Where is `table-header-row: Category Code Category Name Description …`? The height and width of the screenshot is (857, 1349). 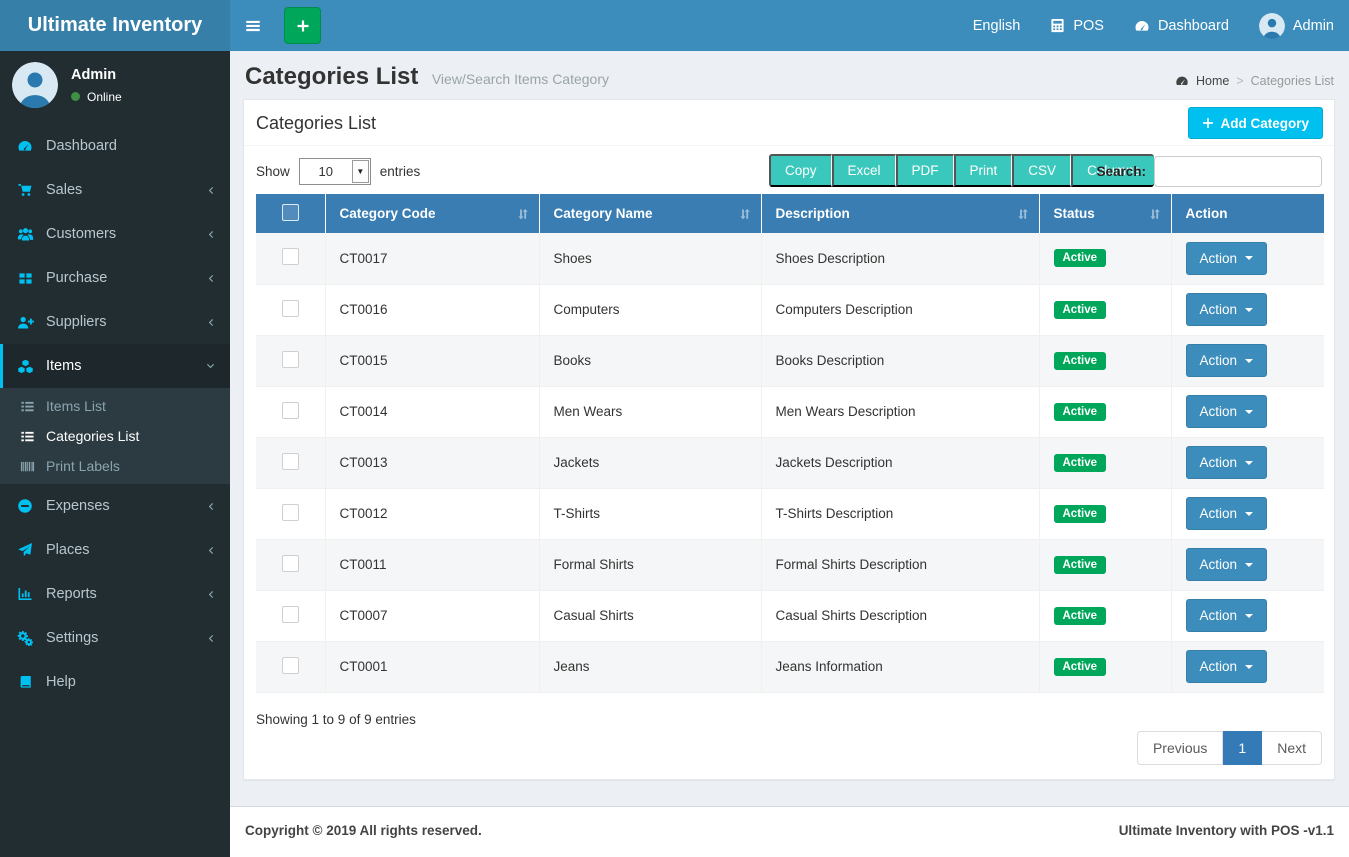
table-header-row: Category Code Category Name Description … is located at coordinates (790, 213).